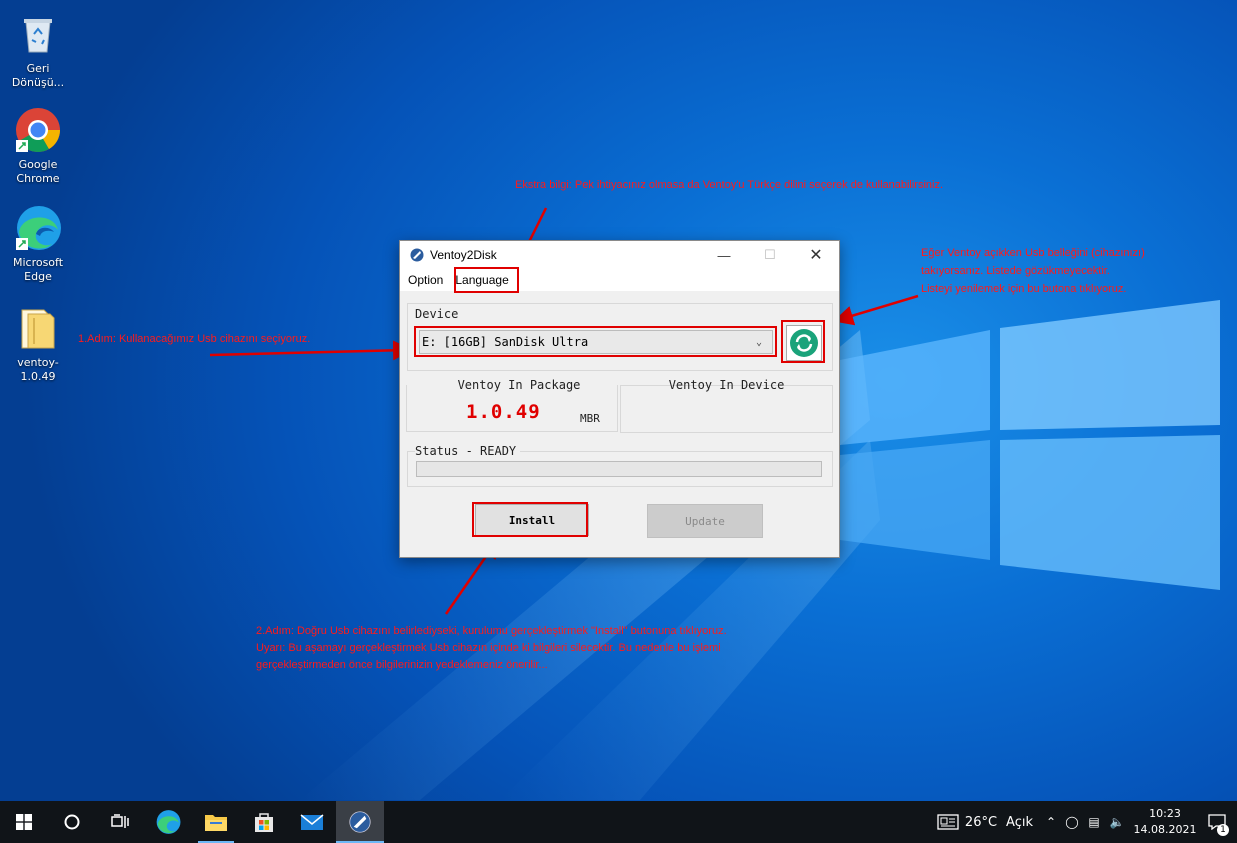 The height and width of the screenshot is (843, 1237). I want to click on clock-time: 10:23, so click(1165, 813).